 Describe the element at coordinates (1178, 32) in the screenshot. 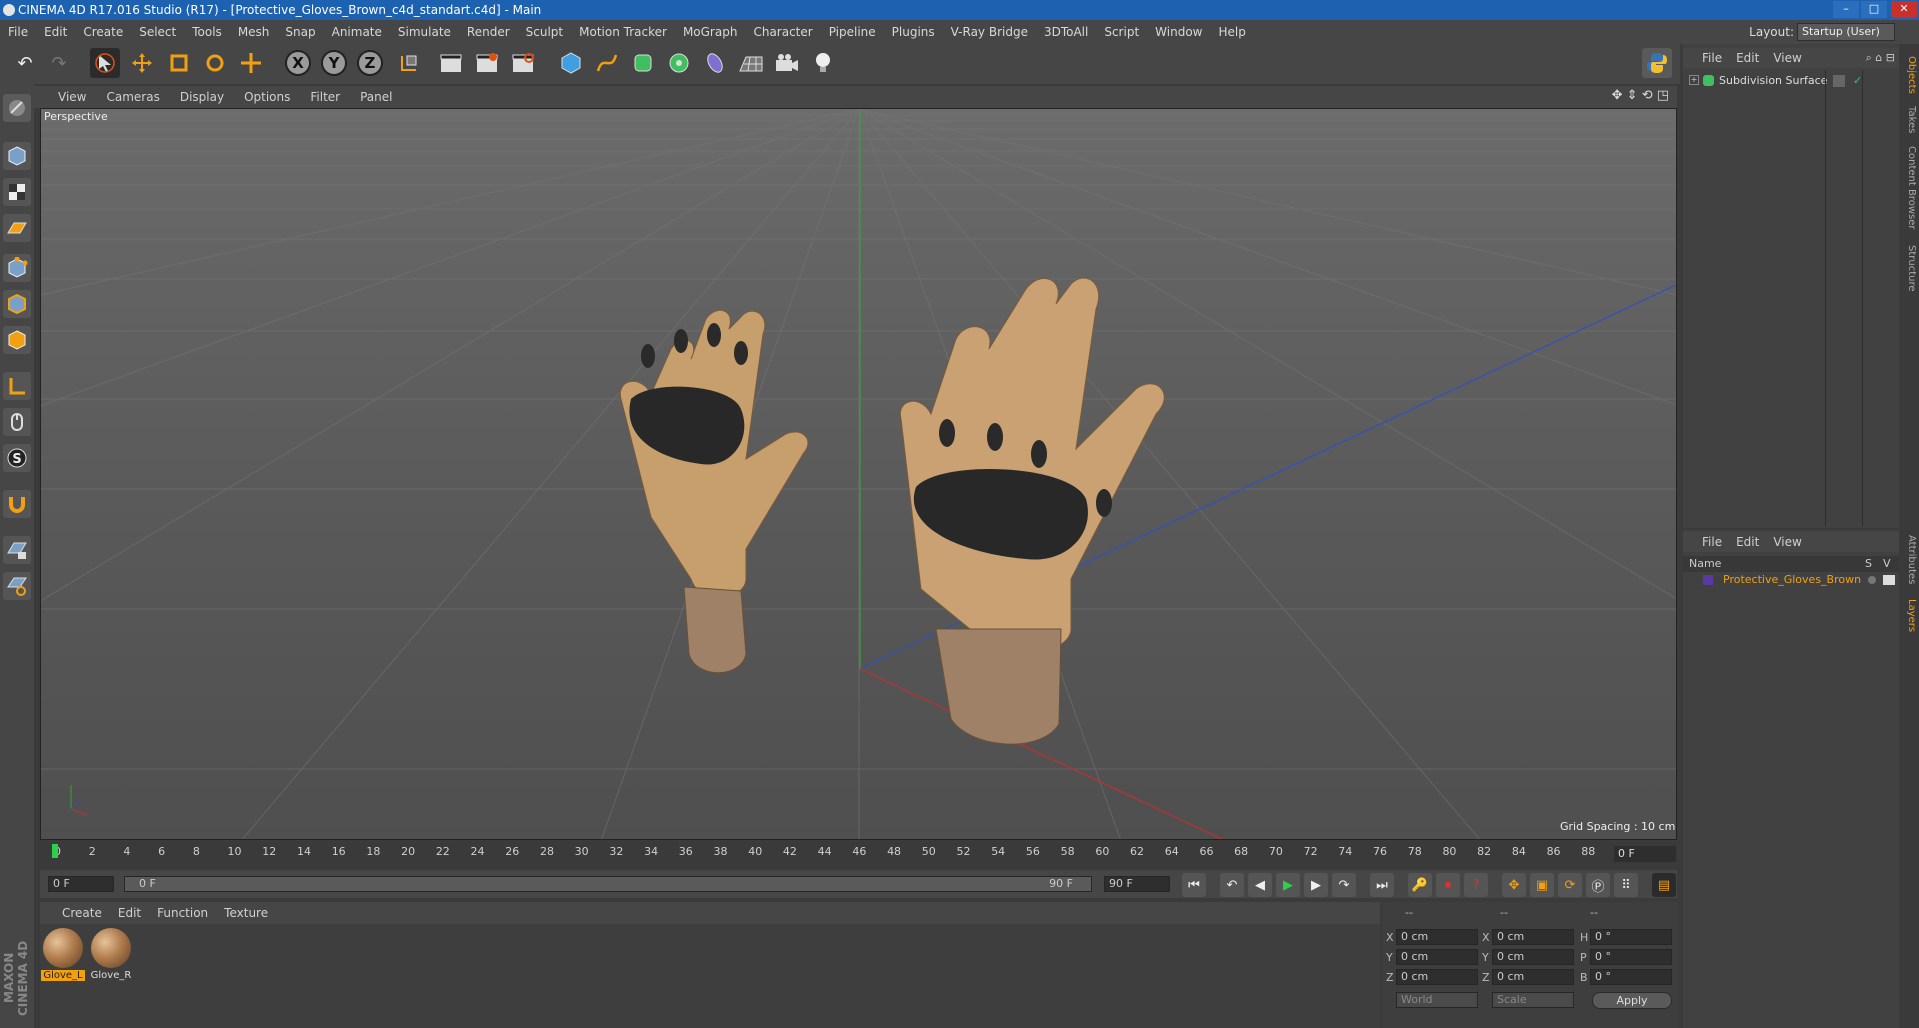

I see `menu-window: Window` at that location.